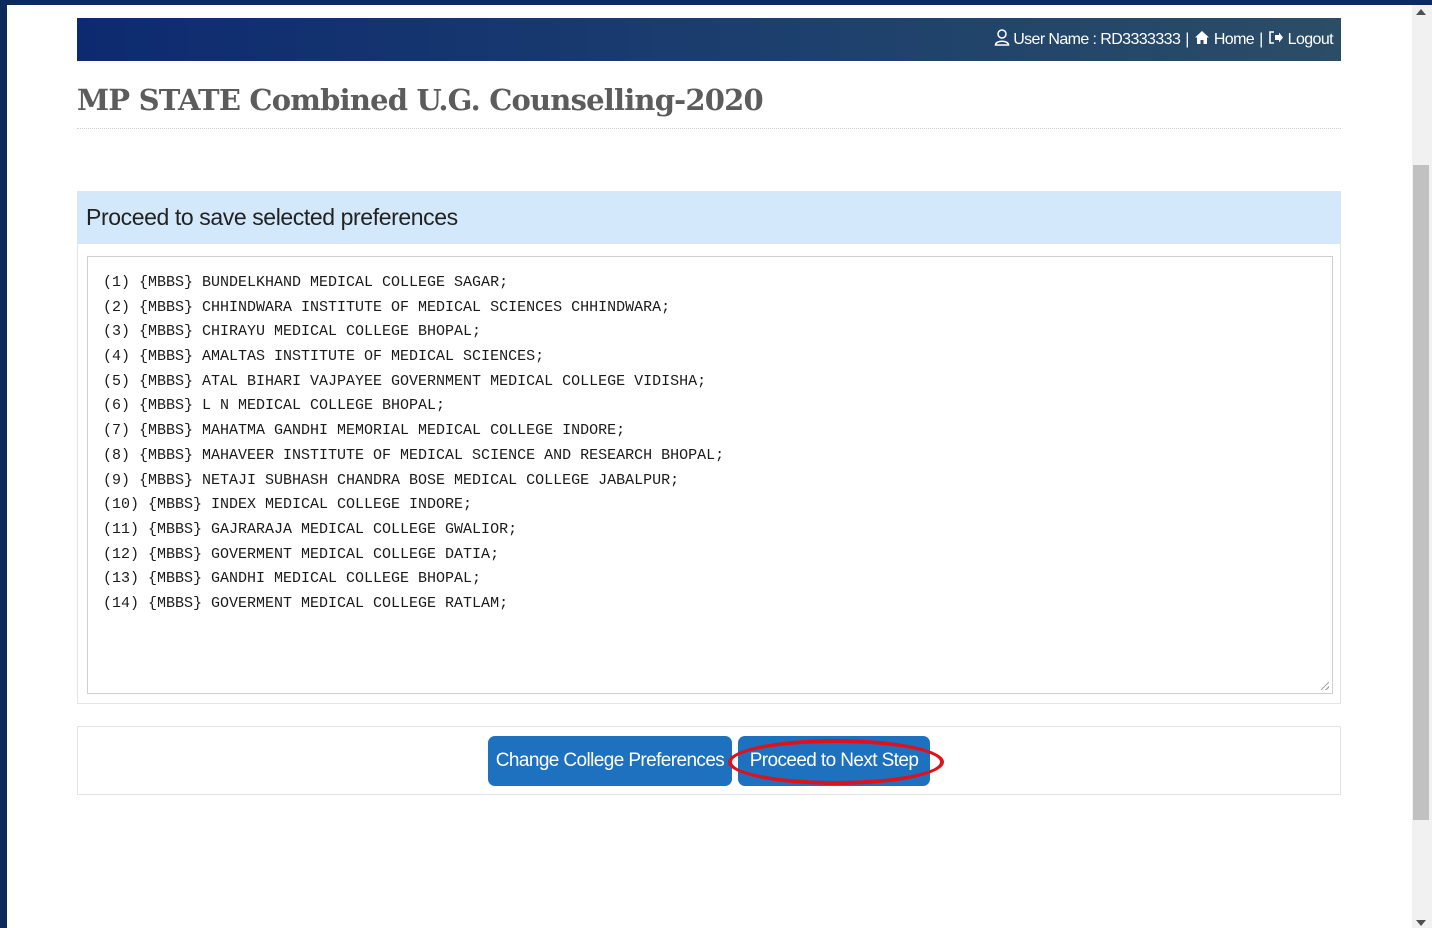 Image resolution: width=1432 pixels, height=928 pixels. Describe the element at coordinates (1097, 39) in the screenshot. I see `user-name-label: User Name : RD3333333` at that location.